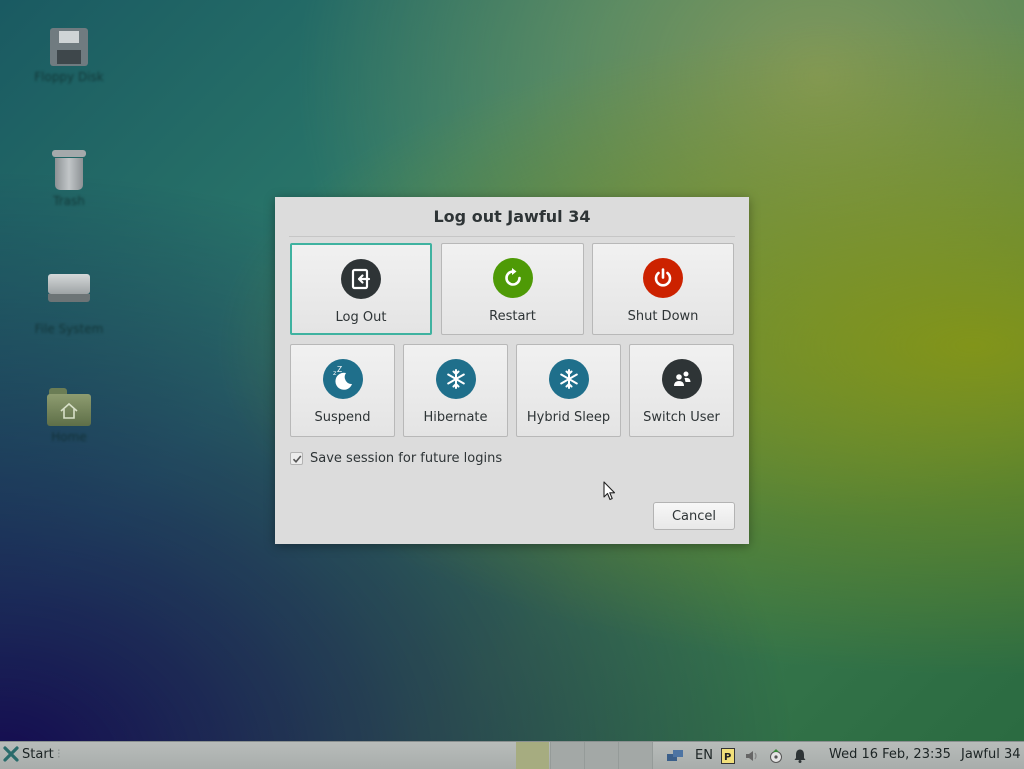  What do you see at coordinates (991, 754) in the screenshot?
I see `user-menu: Jawful 34` at bounding box center [991, 754].